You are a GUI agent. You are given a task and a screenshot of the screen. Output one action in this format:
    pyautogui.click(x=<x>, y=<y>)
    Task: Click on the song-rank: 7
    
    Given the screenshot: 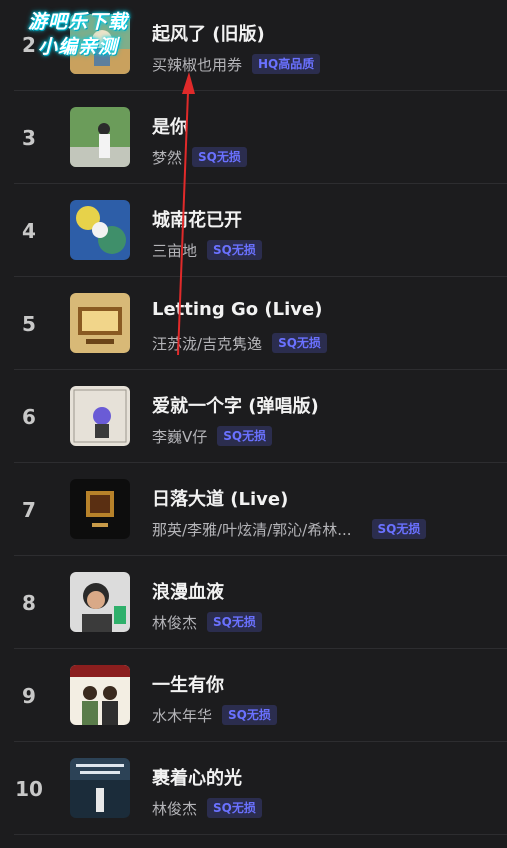 What is the action you would take?
    pyautogui.click(x=29, y=509)
    